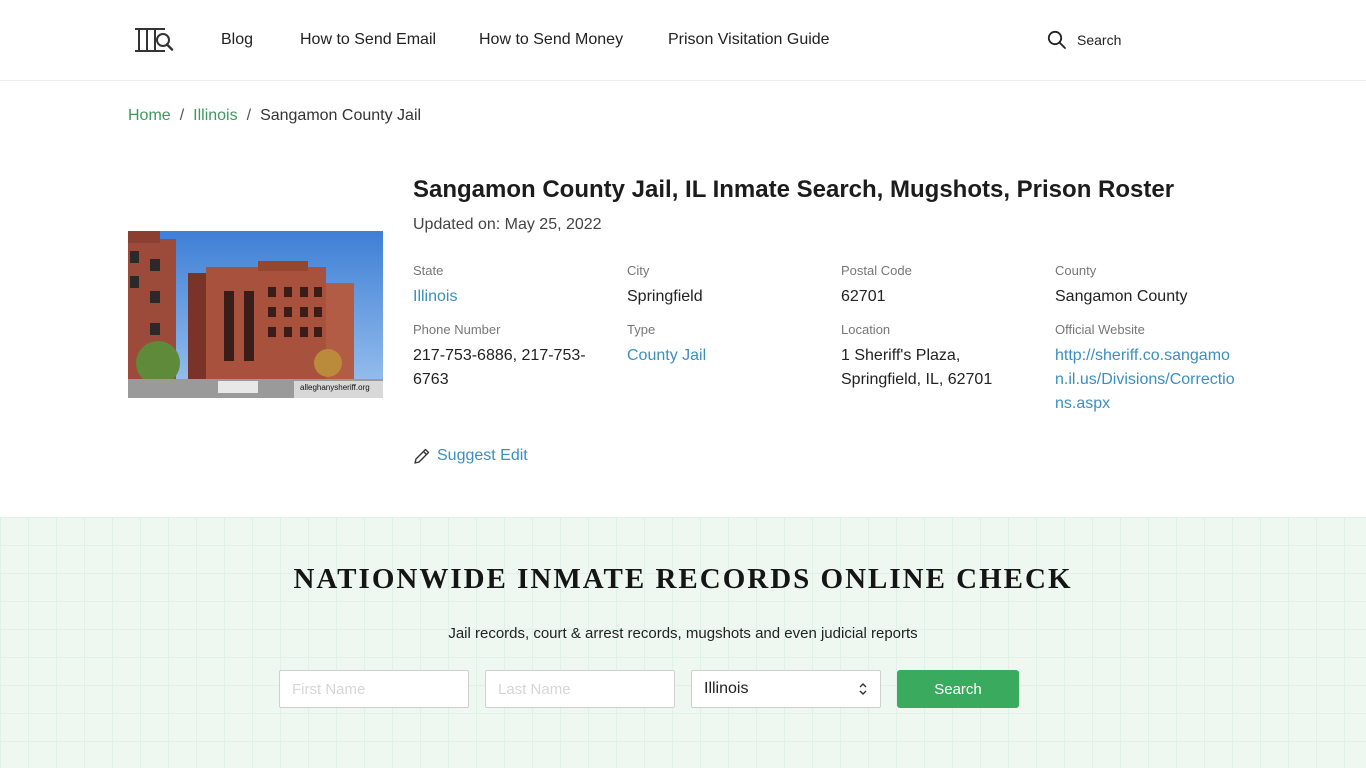 The image size is (1366, 768). Describe the element at coordinates (508, 297) in the screenshot. I see `state-link: Illinois` at that location.